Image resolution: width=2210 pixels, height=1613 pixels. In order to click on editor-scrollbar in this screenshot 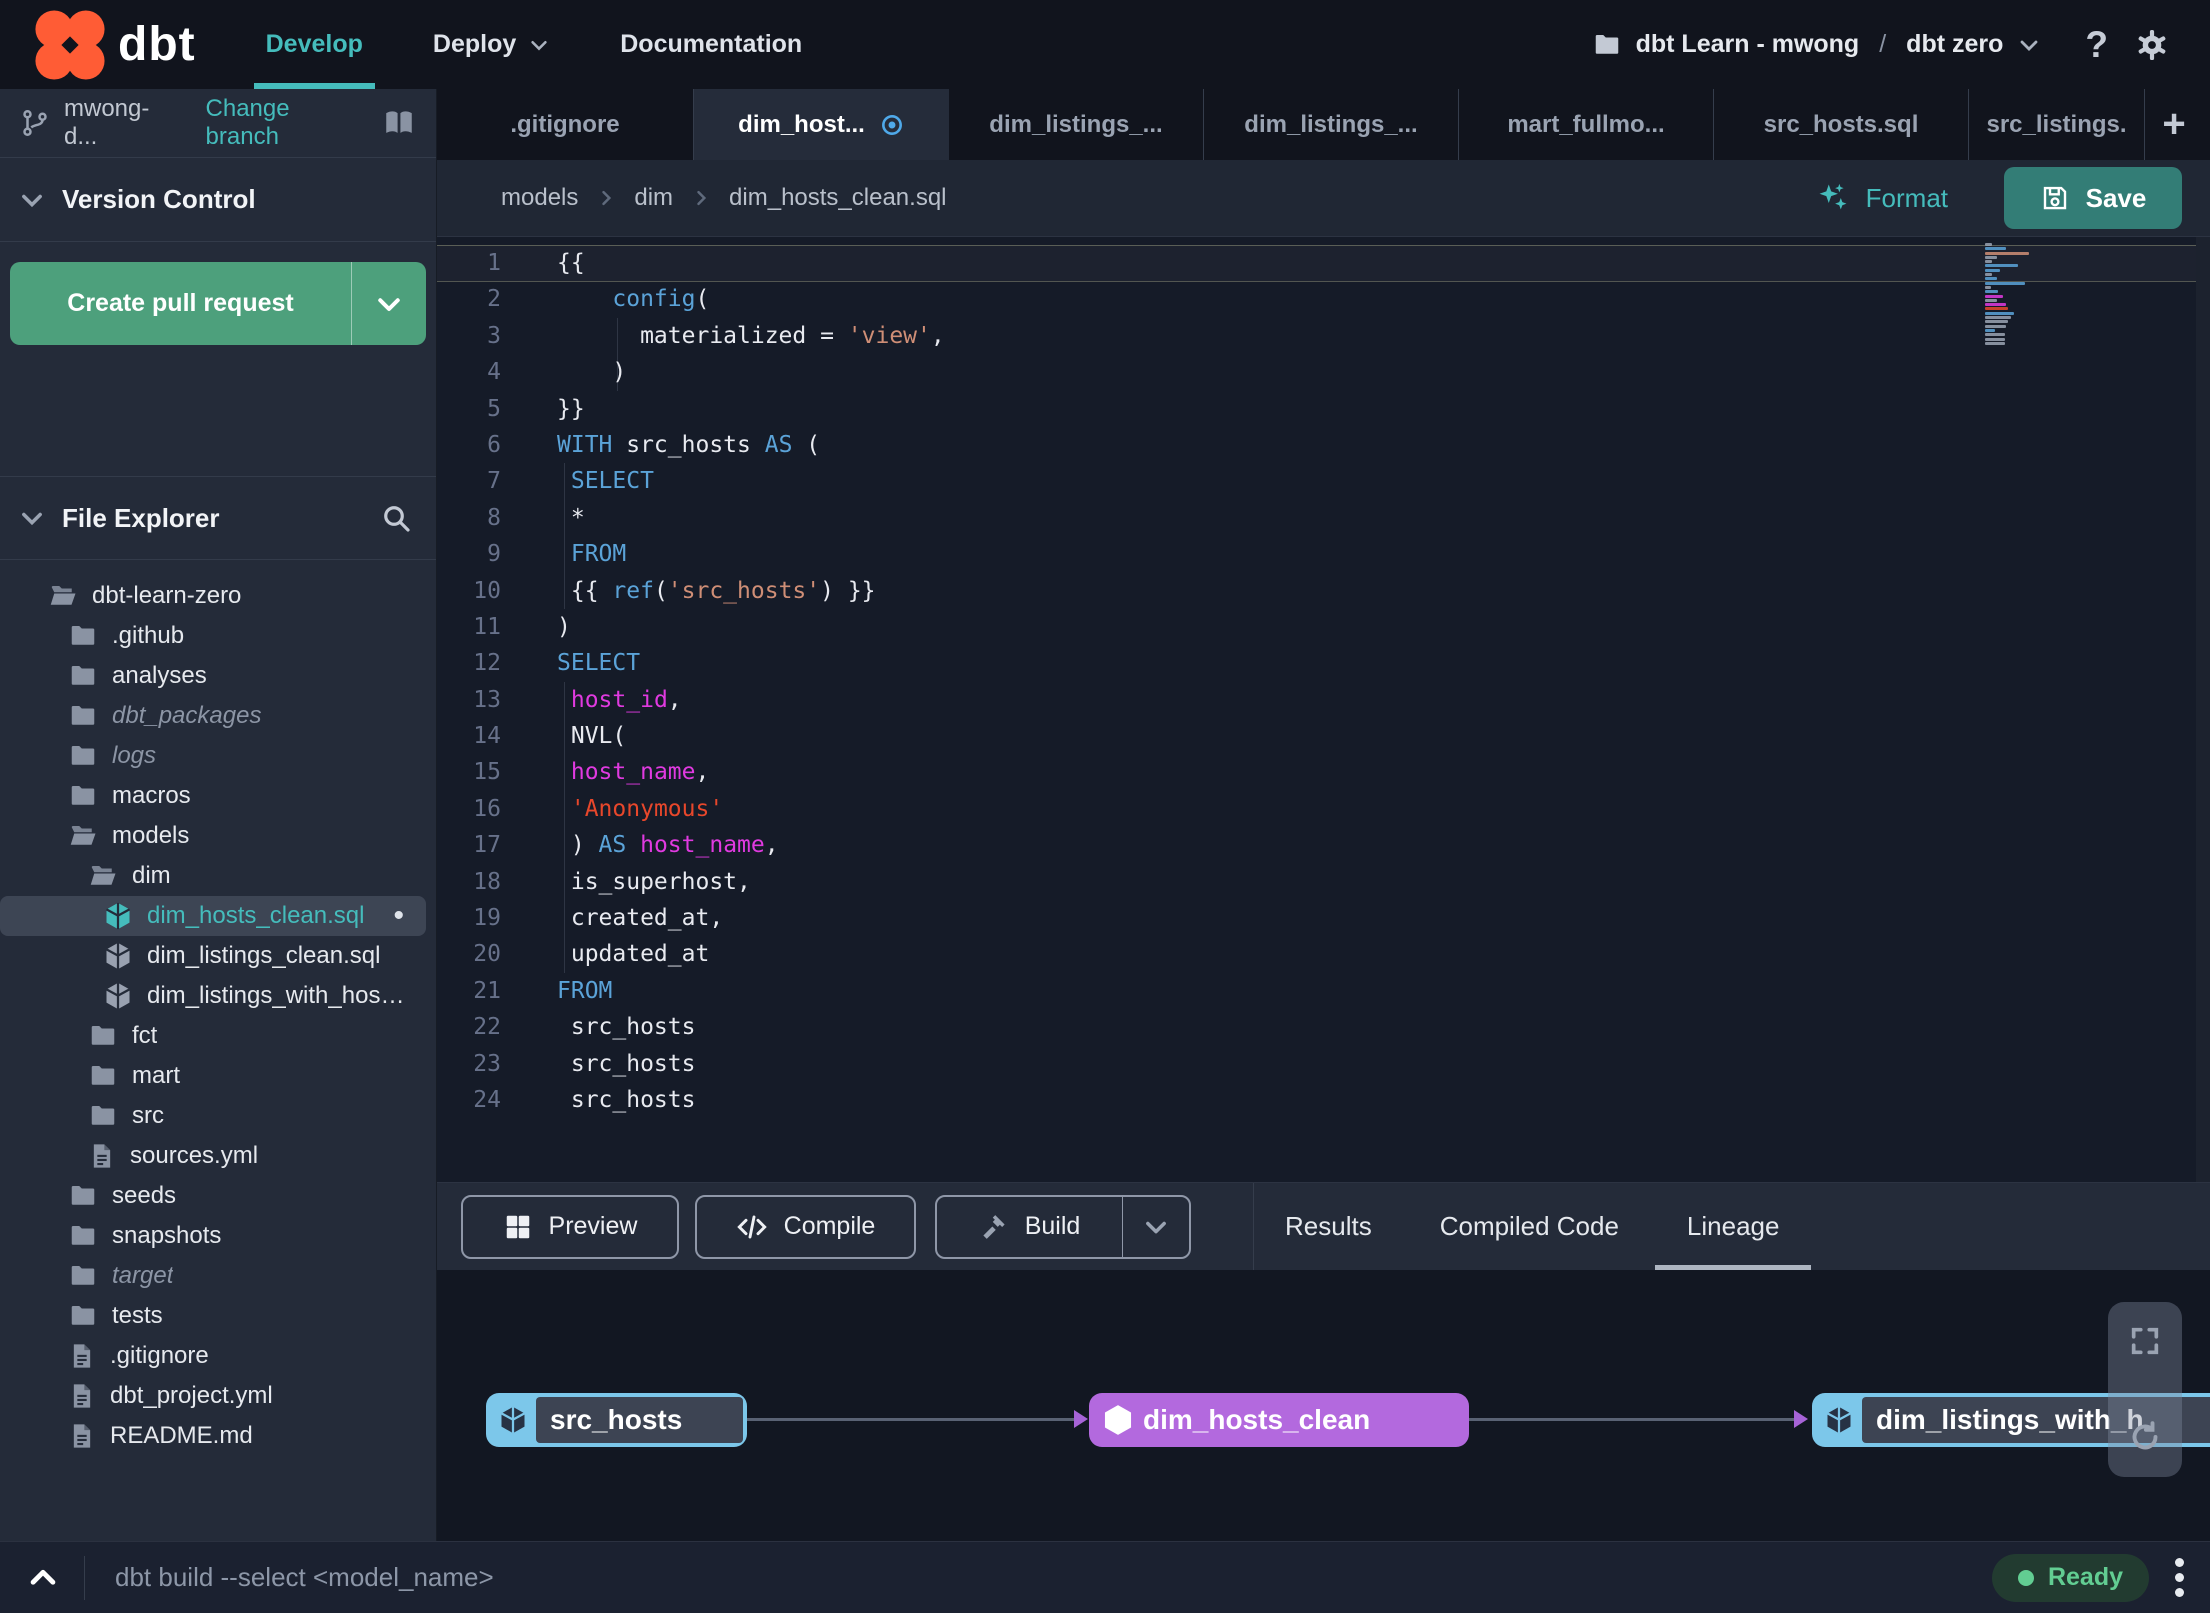, I will do `click(2203, 709)`.